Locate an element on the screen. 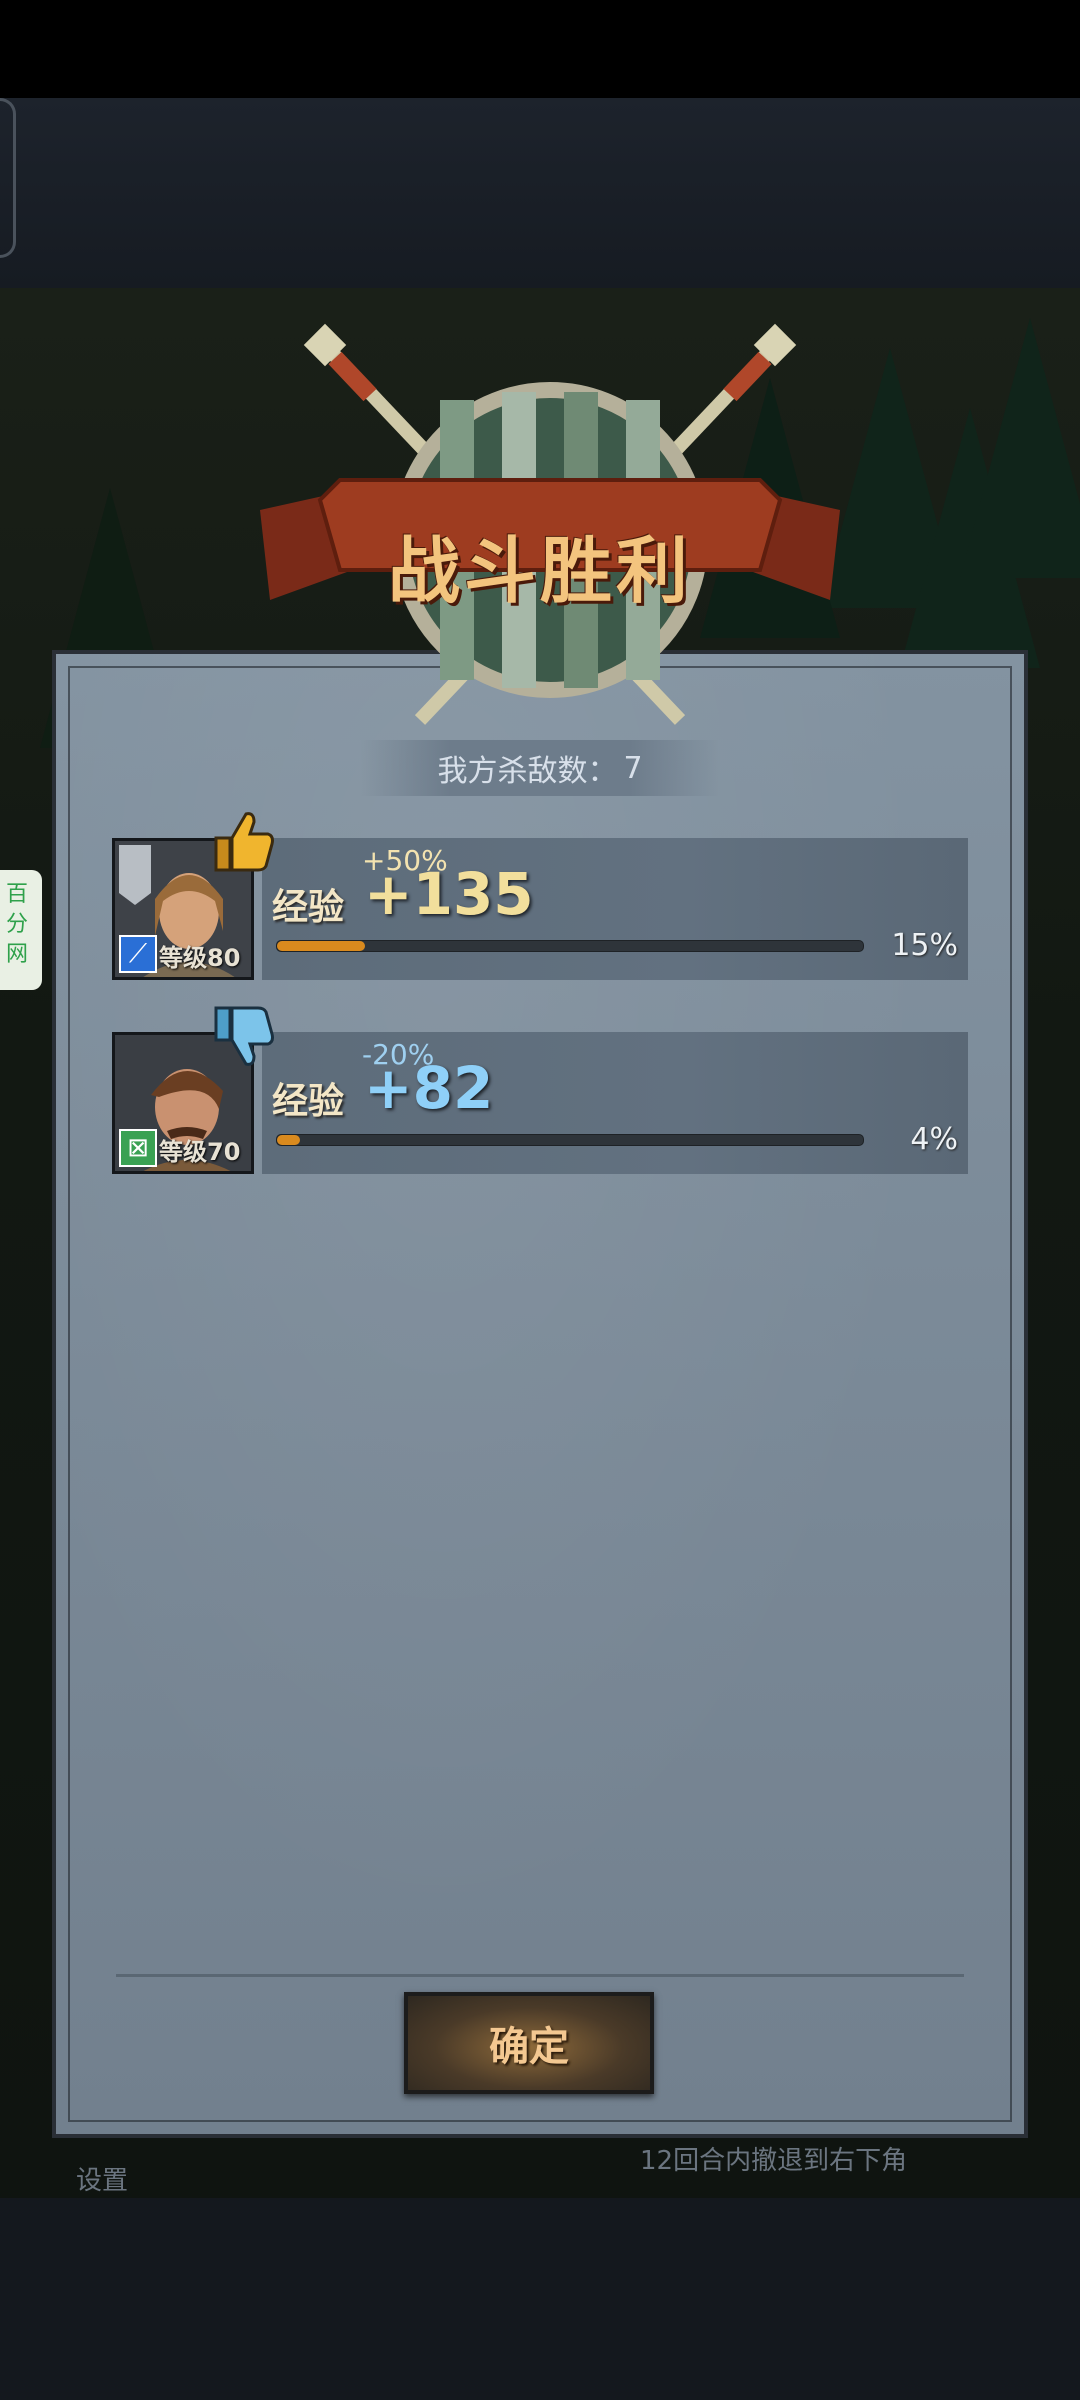 This screenshot has width=1080, height=2400. hero-exp-row: ⟋ 等级80 +50% 经验 +135 15% is located at coordinates (540, 896).